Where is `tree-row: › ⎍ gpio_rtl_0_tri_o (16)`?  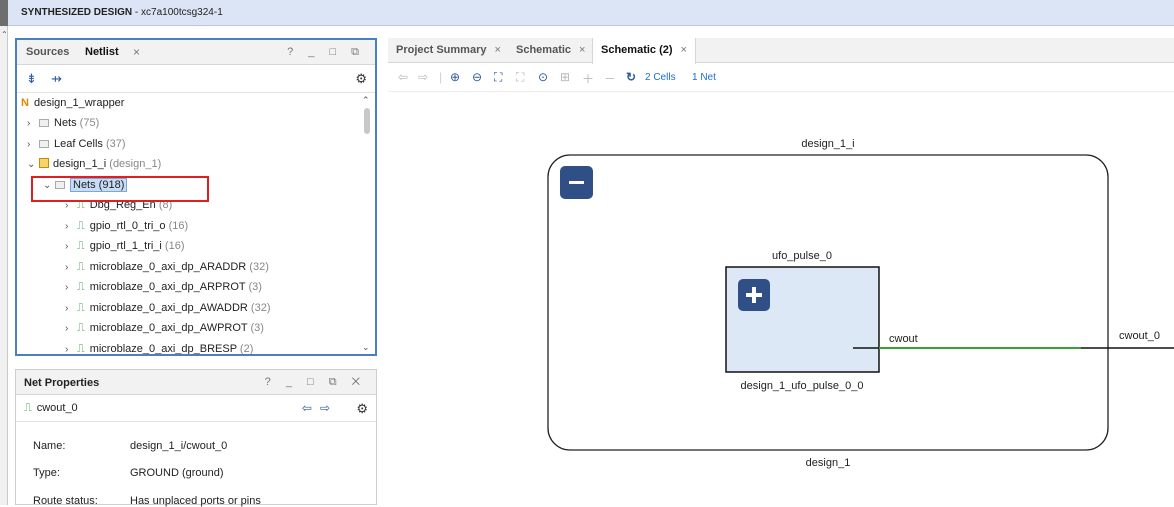
tree-row: › ⎍ gpio_rtl_0_tri_o (16) is located at coordinates (126, 226).